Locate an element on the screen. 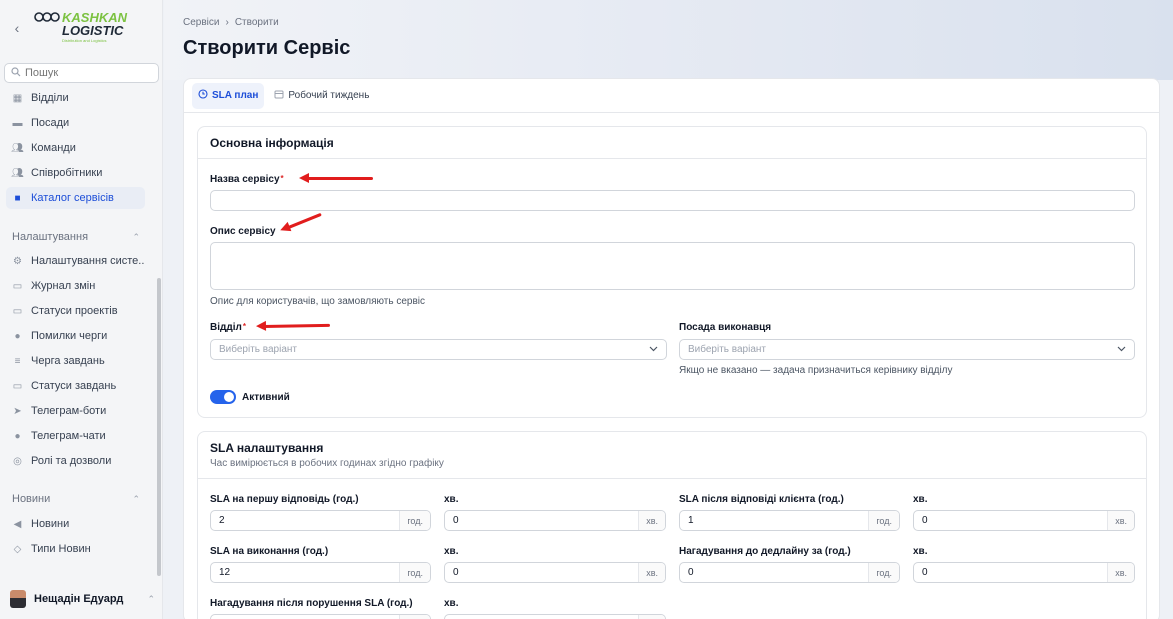 The width and height of the screenshot is (1173, 619). sidebar-item-project-statuses: ▭ Статуси проектів is located at coordinates (75, 311).